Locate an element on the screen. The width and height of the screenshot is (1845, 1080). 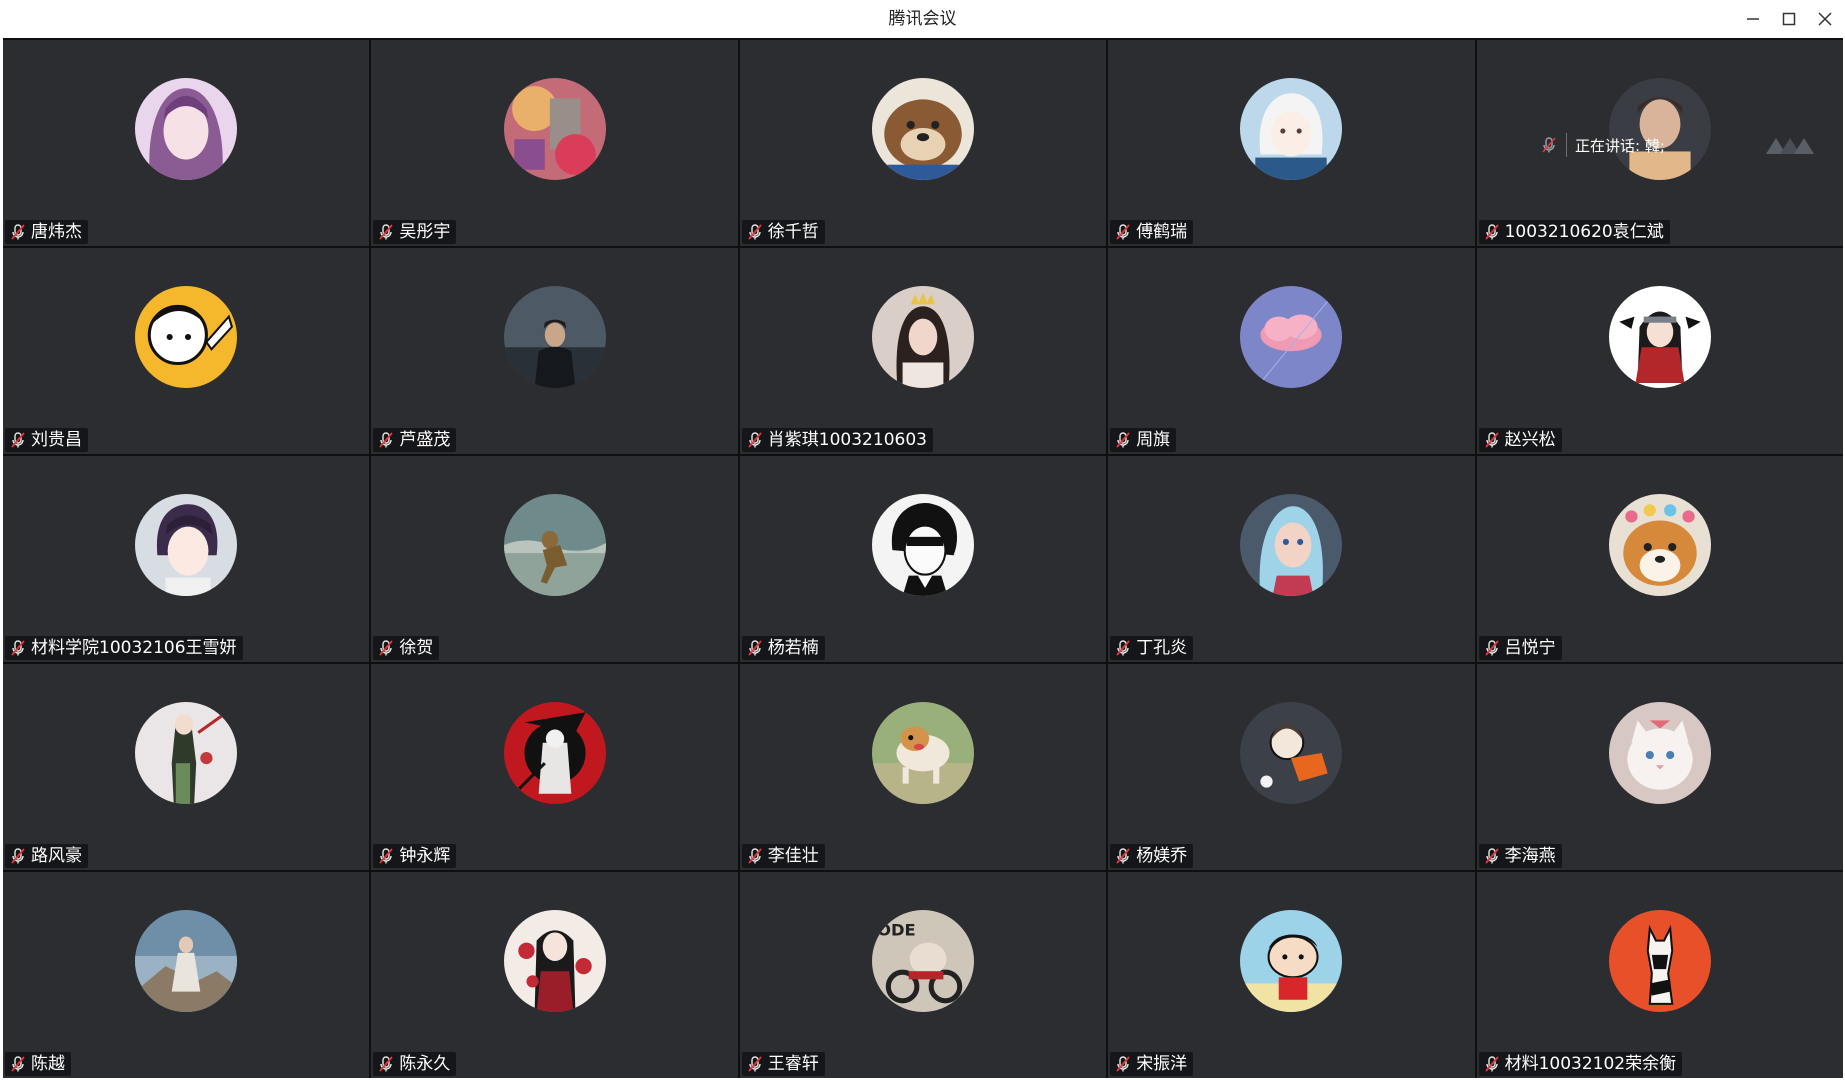
participant-name-tag: 陈越 is located at coordinates (38, 1064).